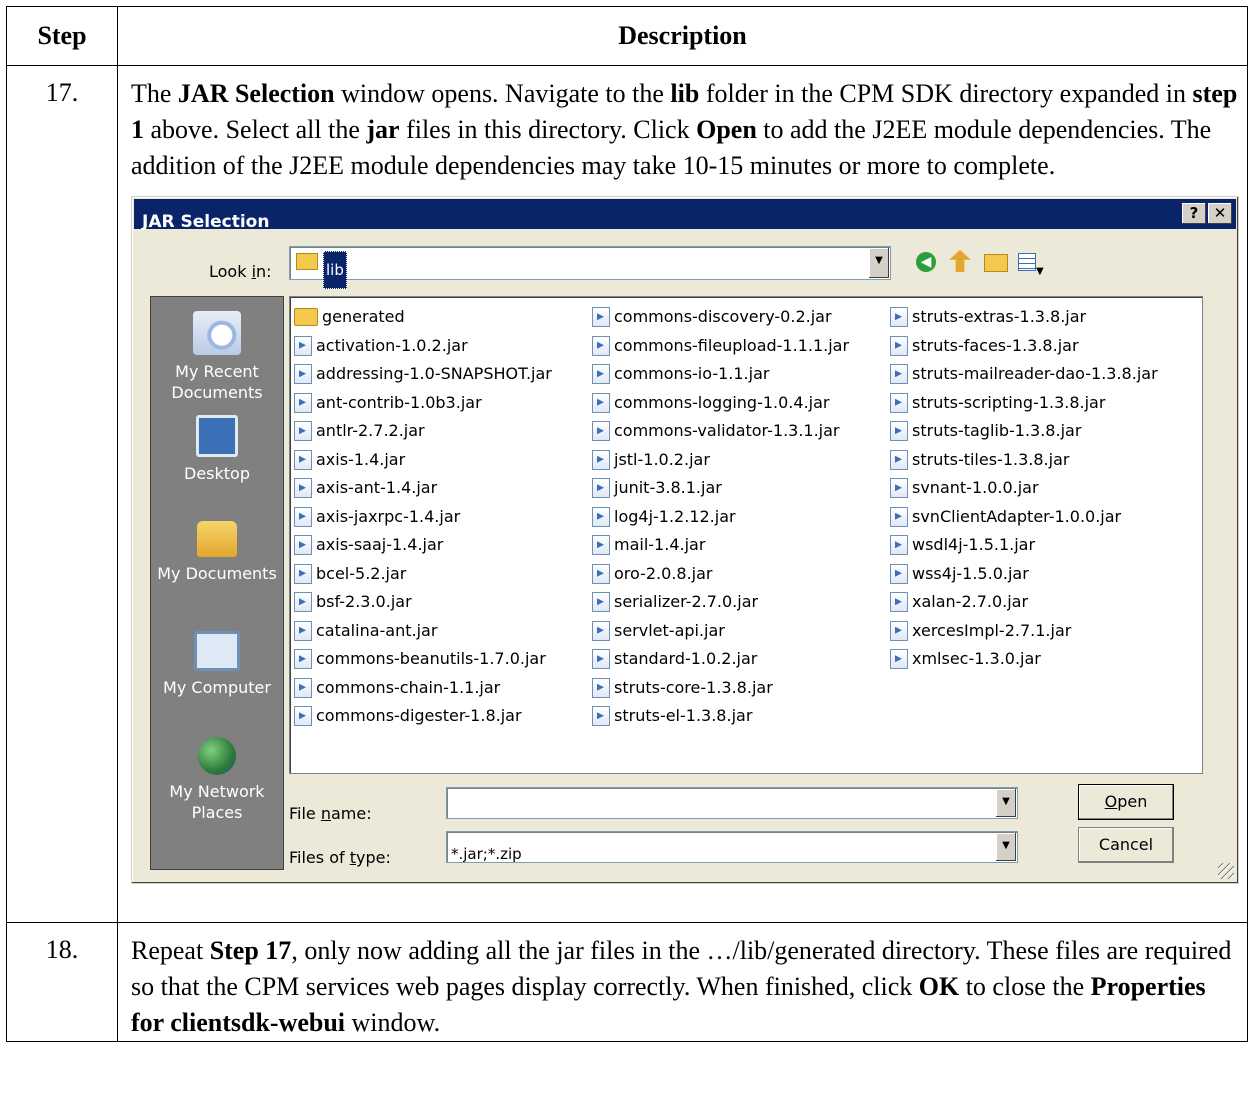 Image resolution: width=1248 pixels, height=1103 pixels. I want to click on list-item: activation-1.0.2.jar, so click(423, 346).